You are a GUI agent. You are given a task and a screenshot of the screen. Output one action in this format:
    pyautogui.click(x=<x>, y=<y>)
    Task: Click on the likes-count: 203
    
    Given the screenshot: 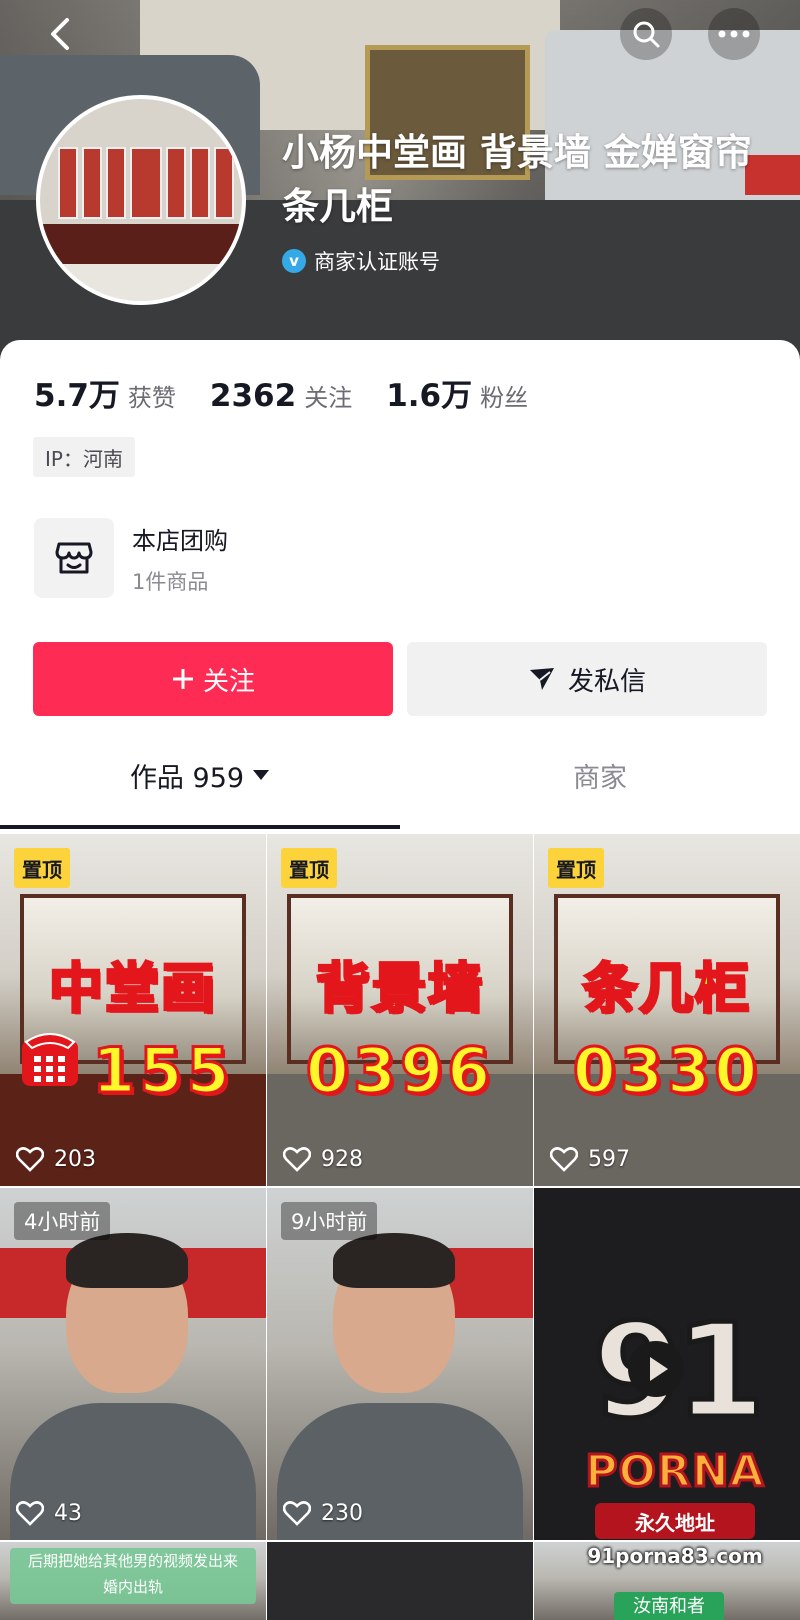 What is the action you would take?
    pyautogui.click(x=75, y=1159)
    